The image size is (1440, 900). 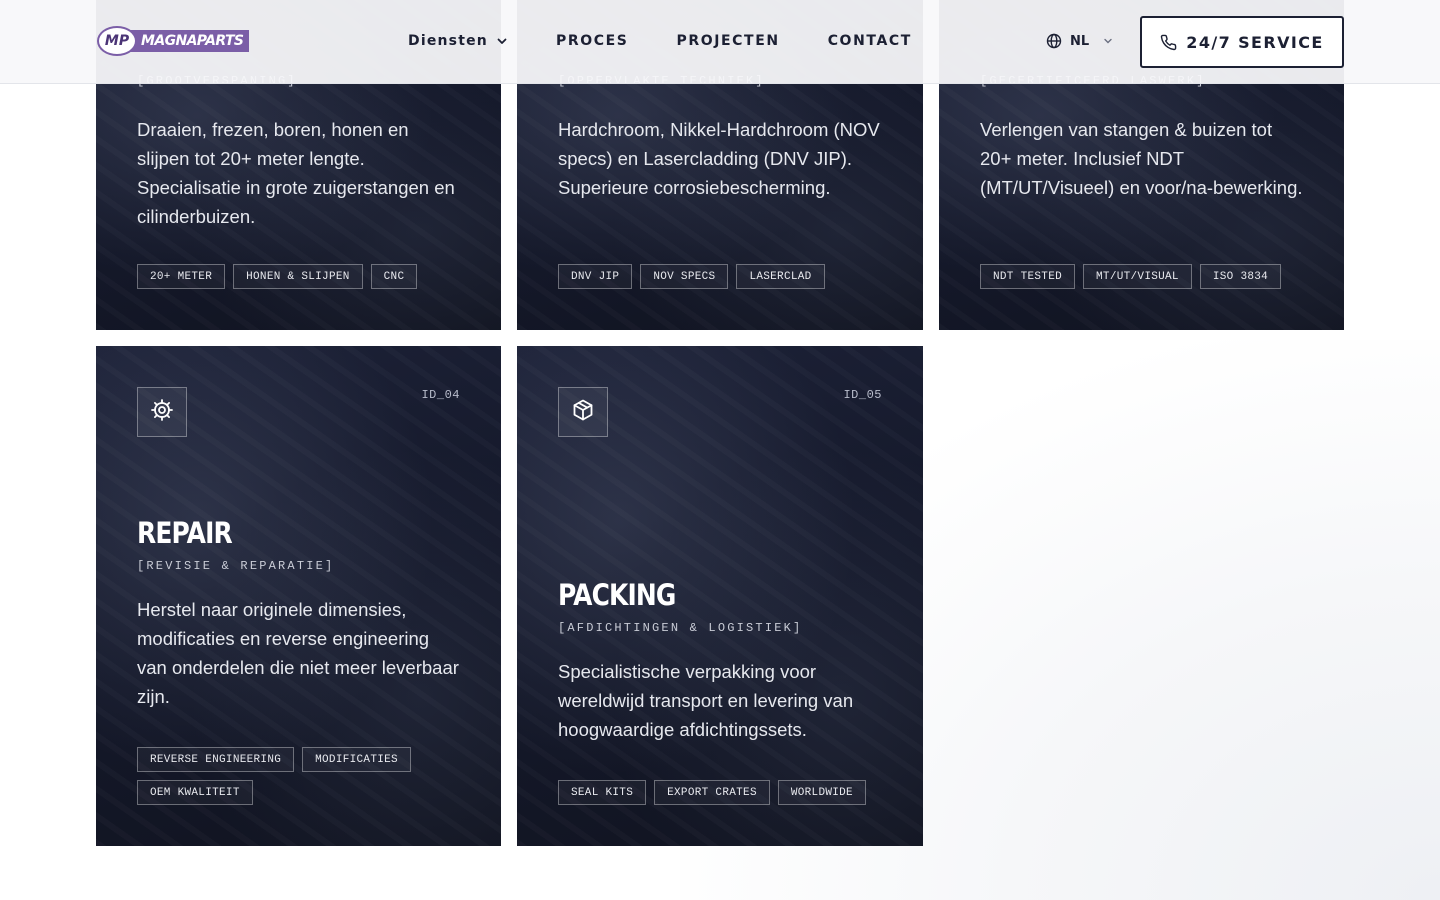 I want to click on nav-item-contact: CONTACT, so click(x=870, y=41).